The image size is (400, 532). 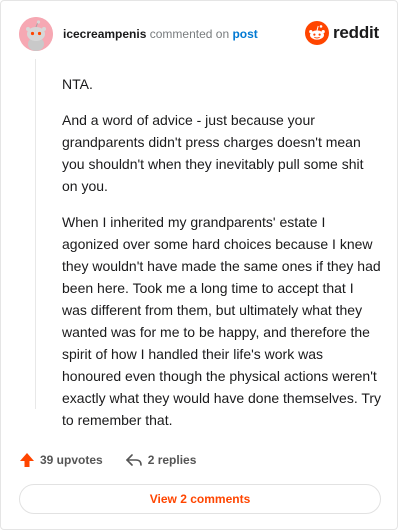 What do you see at coordinates (189, 34) in the screenshot?
I see `commented-on-label: commented on` at bounding box center [189, 34].